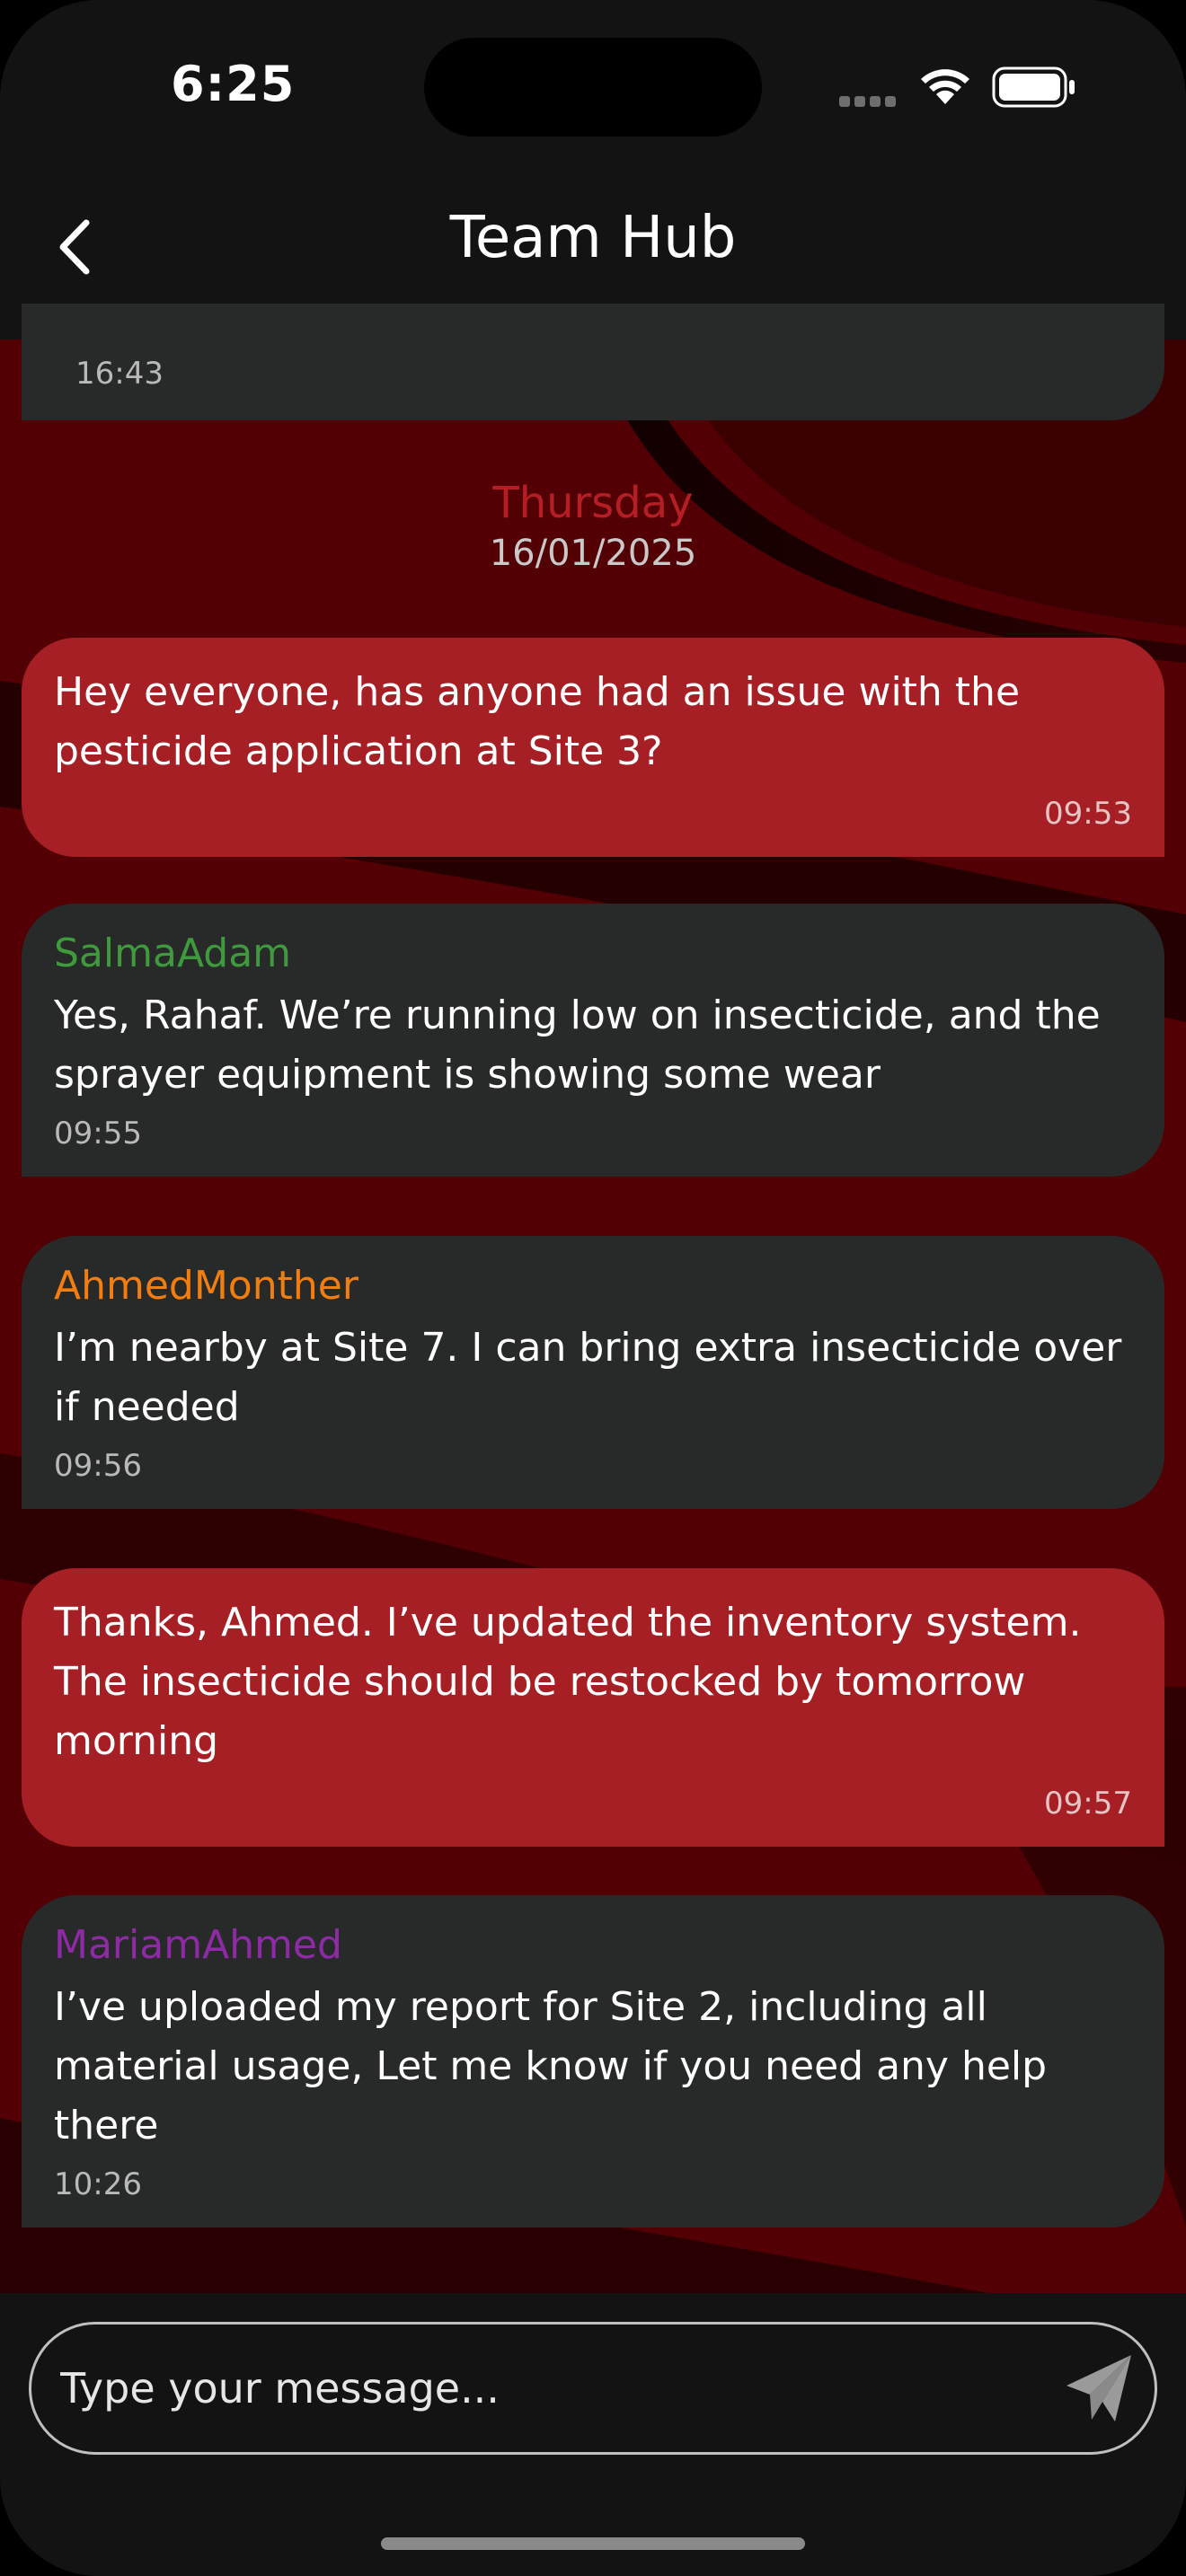 Image resolution: width=1186 pixels, height=2576 pixels. What do you see at coordinates (98, 1133) in the screenshot?
I see `message-time: 09:55` at bounding box center [98, 1133].